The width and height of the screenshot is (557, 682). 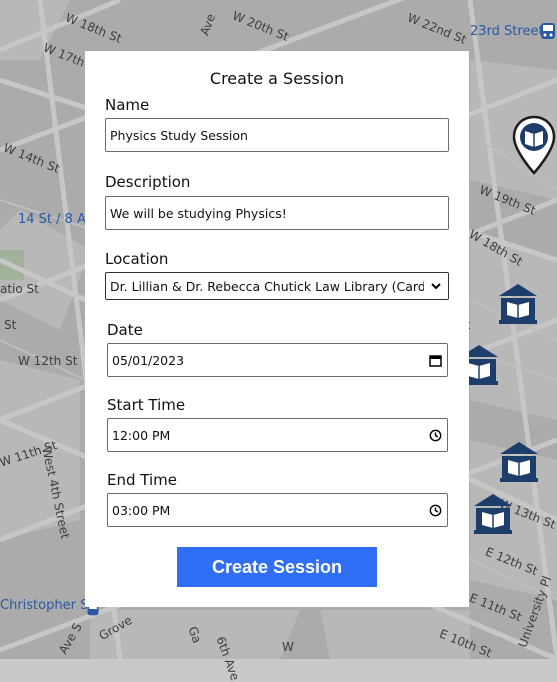 What do you see at coordinates (507, 31) in the screenshot?
I see `map-label-station: 23rd Street` at bounding box center [507, 31].